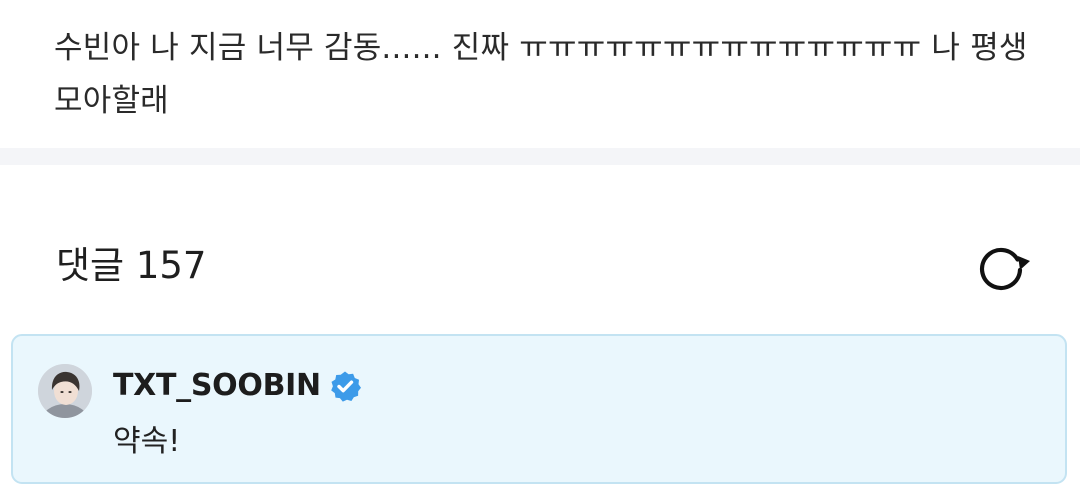 The image size is (1080, 484). I want to click on avatar, so click(65, 391).